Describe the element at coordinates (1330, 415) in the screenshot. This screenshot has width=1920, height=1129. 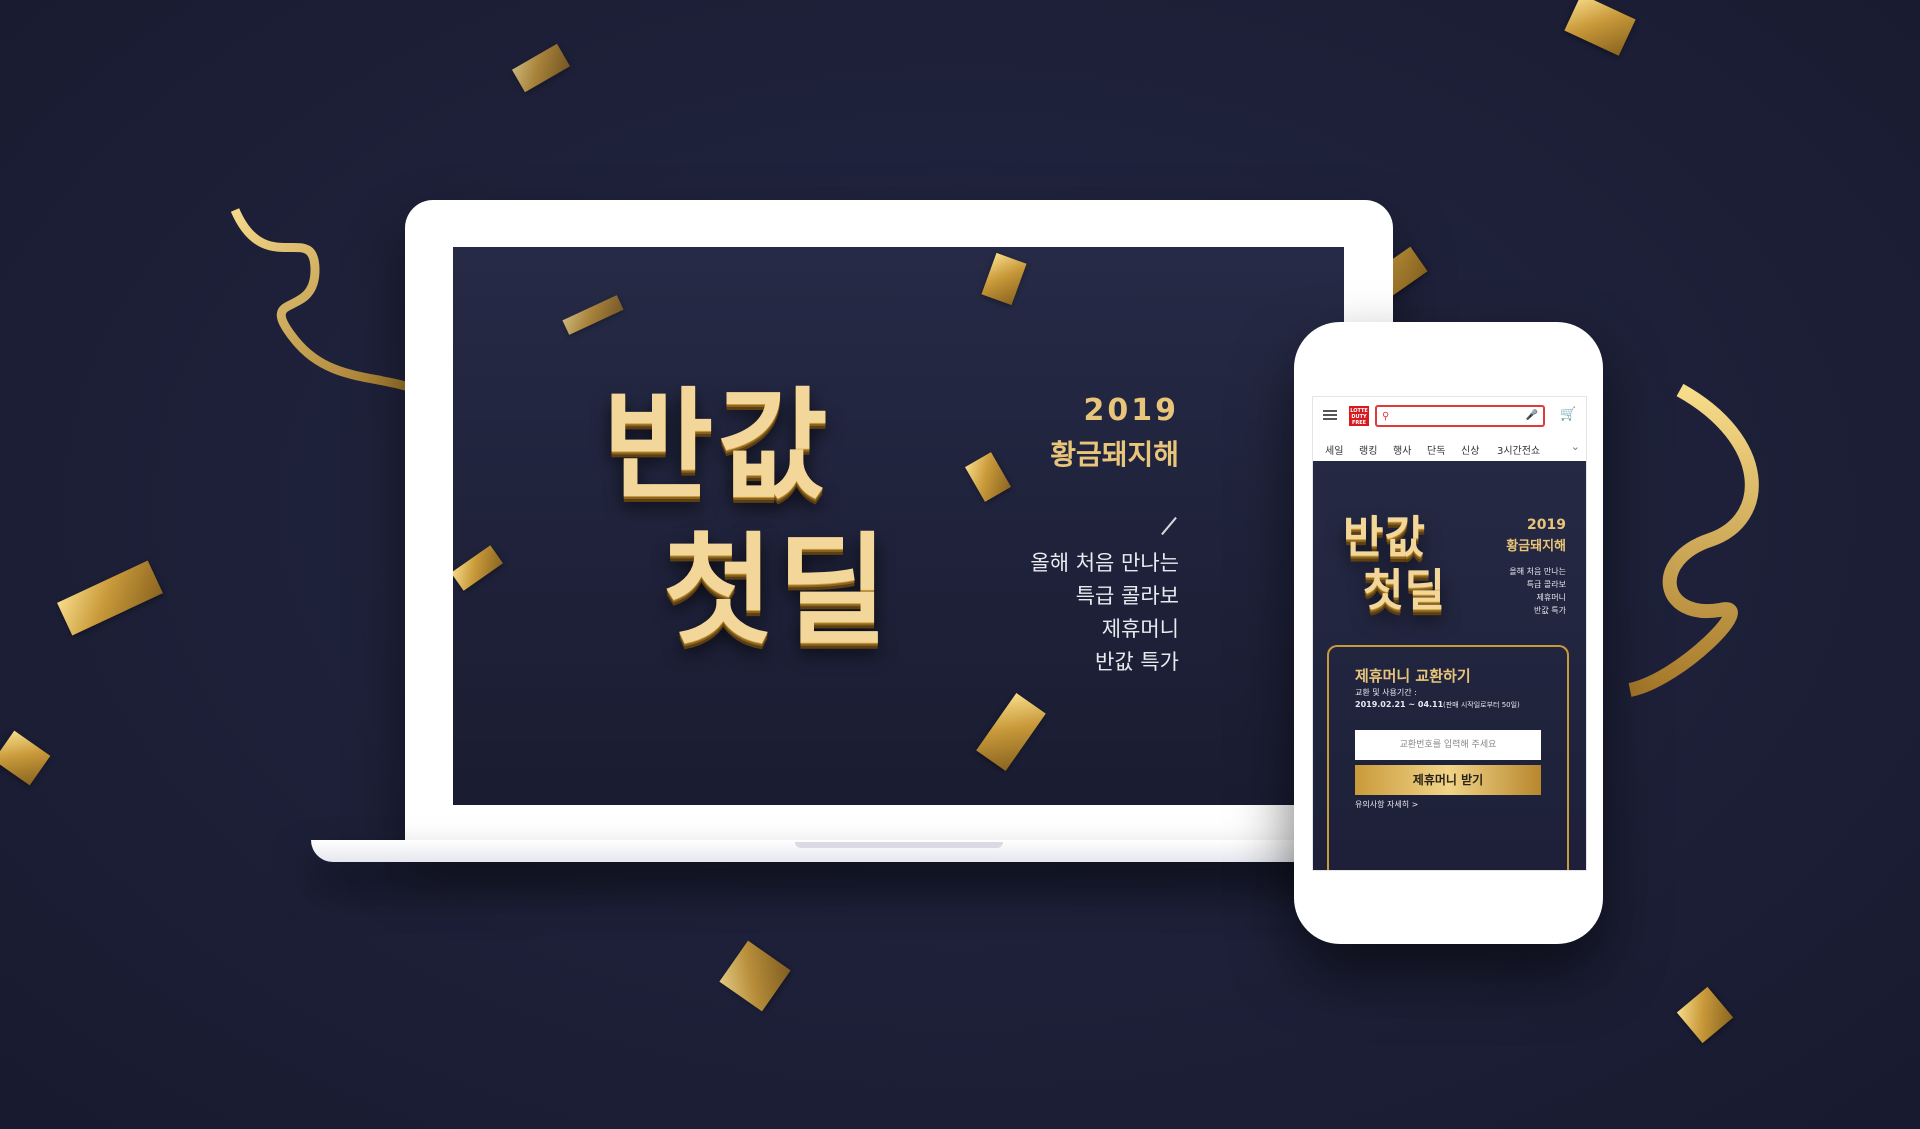
I see `hamburger-menu-icon` at that location.